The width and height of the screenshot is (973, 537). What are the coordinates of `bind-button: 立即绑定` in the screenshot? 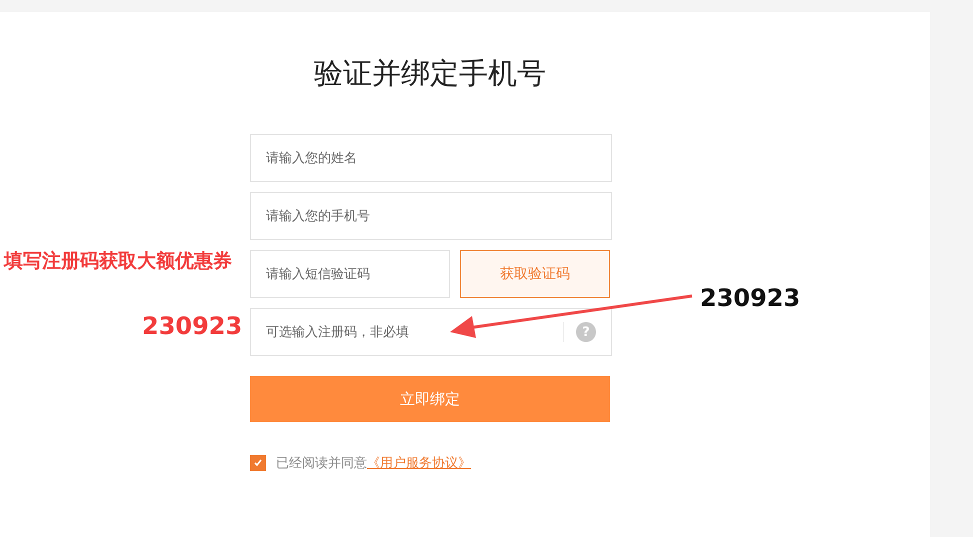 It's located at (430, 399).